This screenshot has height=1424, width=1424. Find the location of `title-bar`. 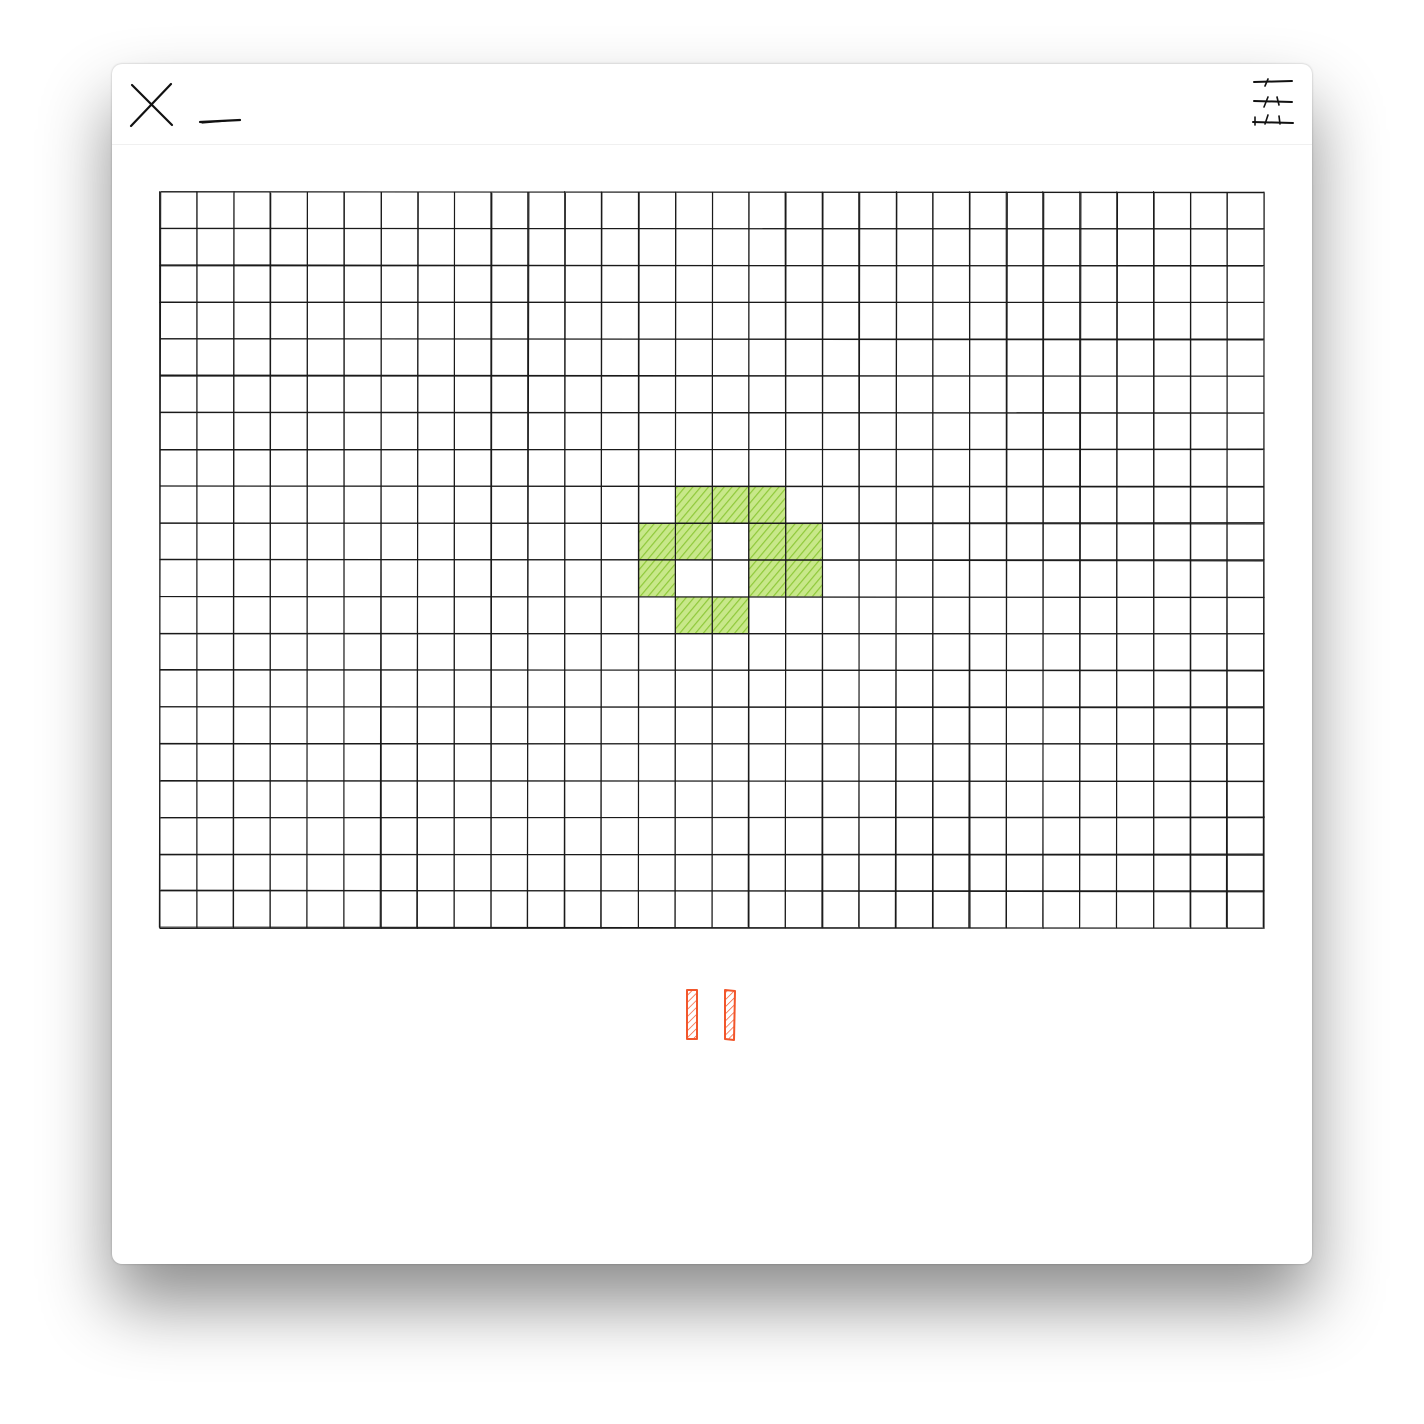

title-bar is located at coordinates (712, 104).